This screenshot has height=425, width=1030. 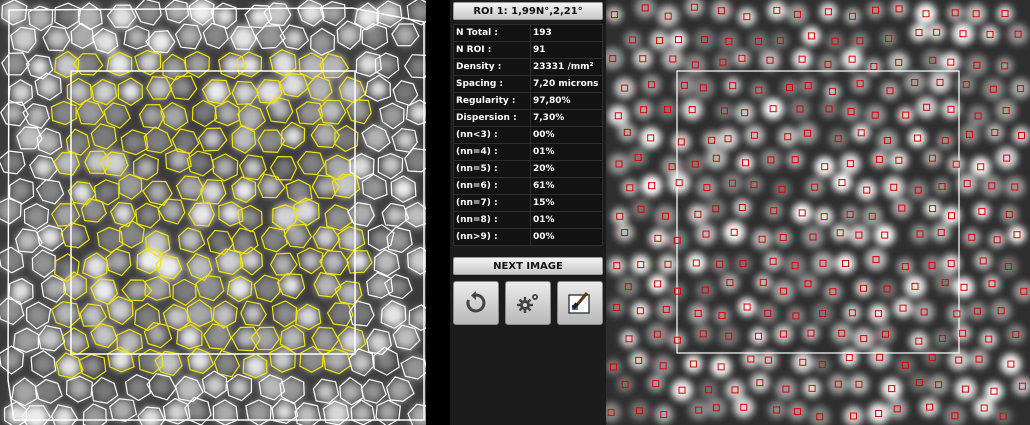 I want to click on brush-button, so click(x=580, y=303).